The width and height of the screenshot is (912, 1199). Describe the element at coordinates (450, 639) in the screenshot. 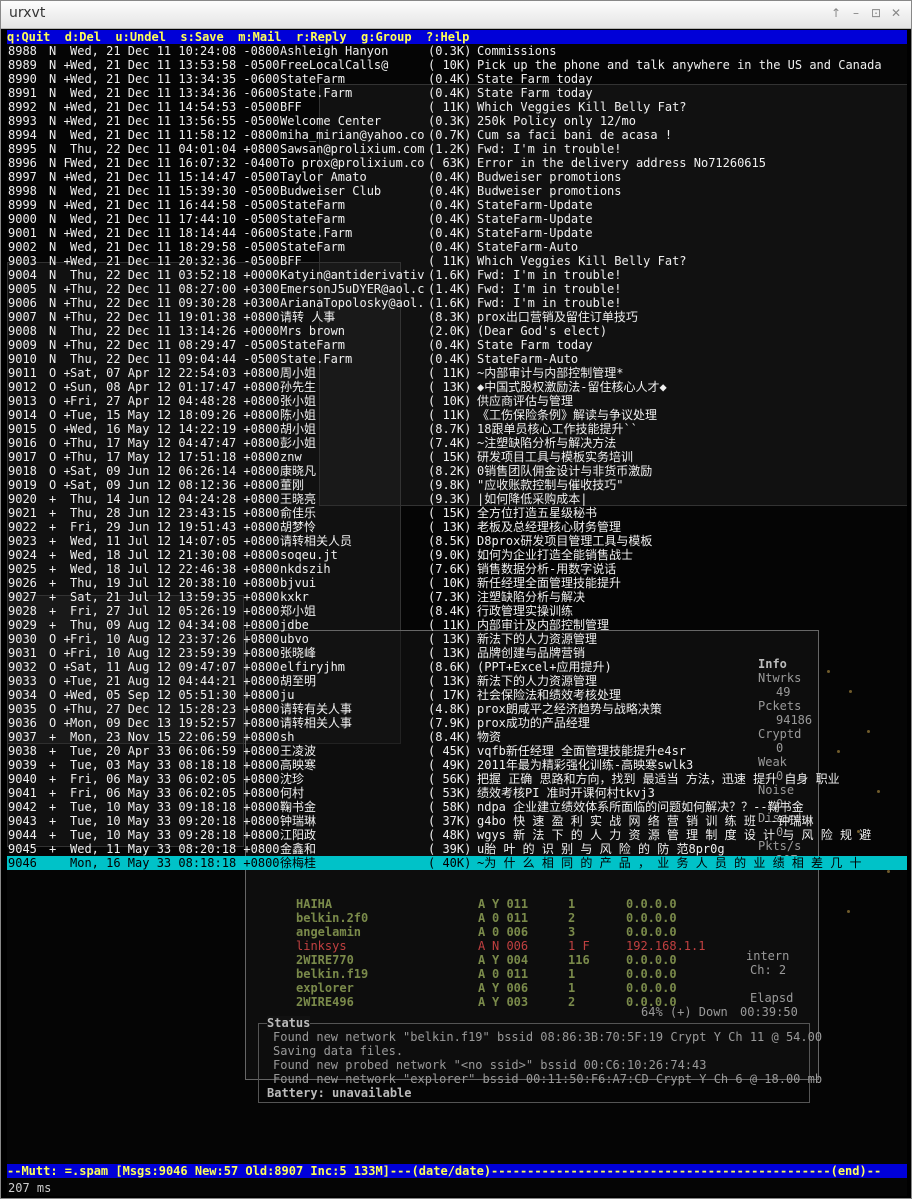

I see `message-size: ( 13K)` at that location.